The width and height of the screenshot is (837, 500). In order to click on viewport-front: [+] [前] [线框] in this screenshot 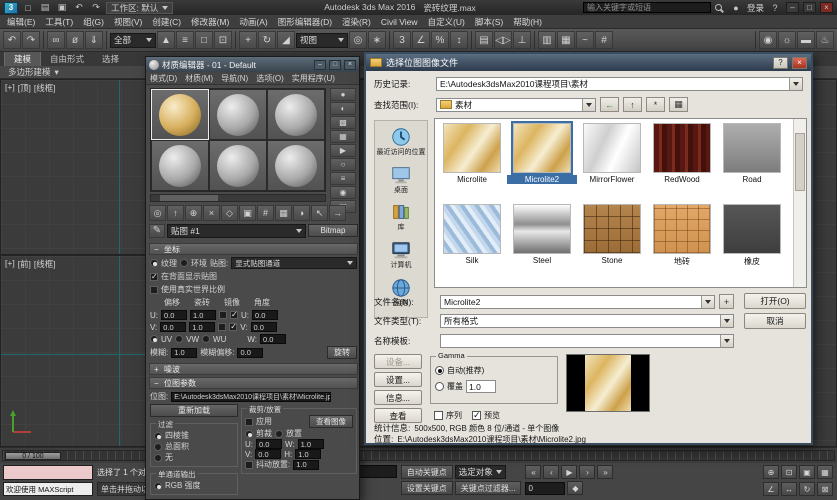, I will do `click(73, 351)`.